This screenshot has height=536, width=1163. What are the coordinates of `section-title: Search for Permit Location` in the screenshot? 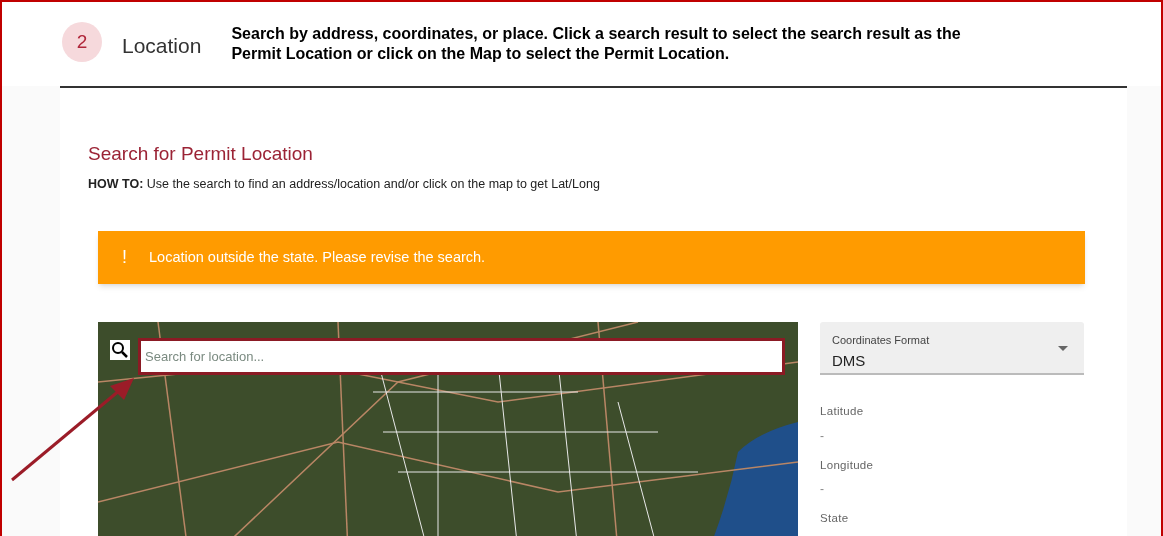 It's located at (201, 154).